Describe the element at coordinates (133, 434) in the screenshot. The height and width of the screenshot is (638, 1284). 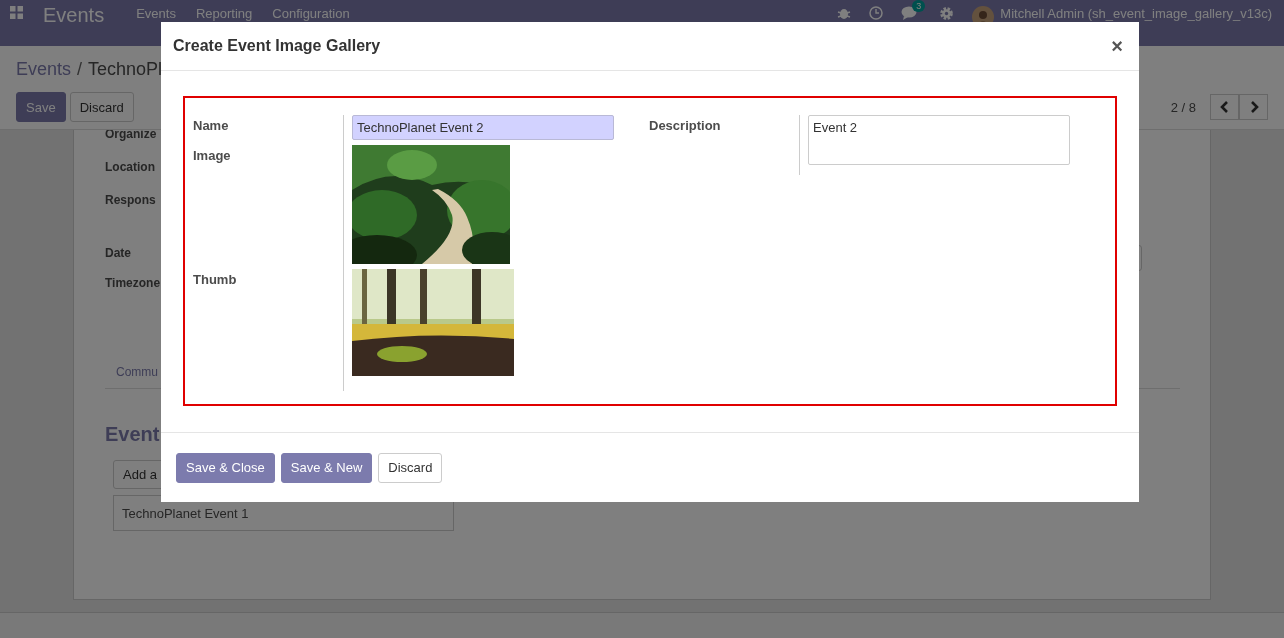
I see `section-title: Event` at that location.